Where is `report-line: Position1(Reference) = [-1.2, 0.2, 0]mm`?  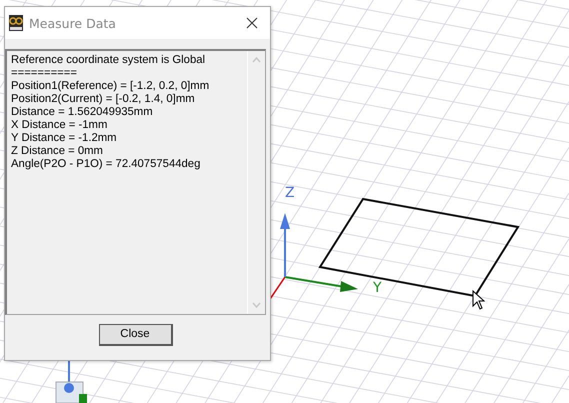 report-line: Position1(Reference) = [-1.2, 0.2, 0]mm is located at coordinates (110, 86).